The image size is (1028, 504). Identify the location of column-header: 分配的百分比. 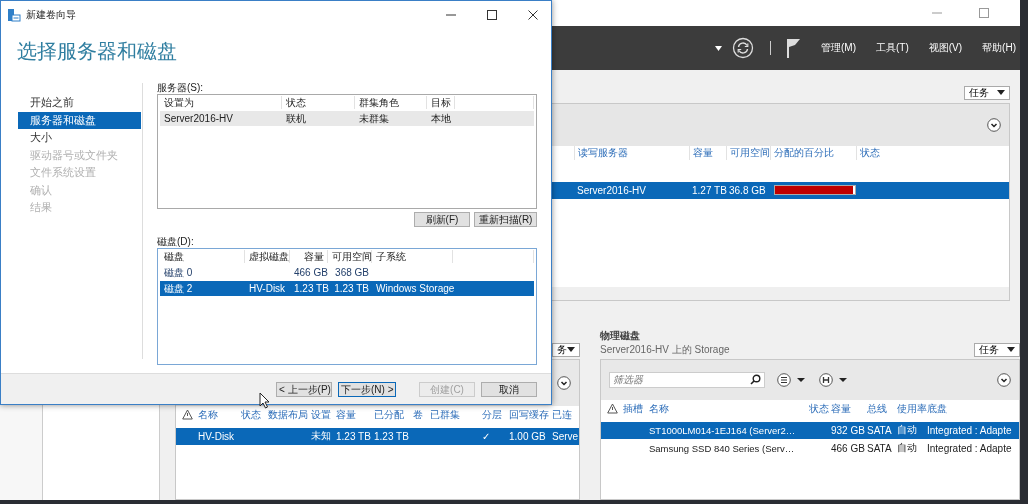
(813, 153).